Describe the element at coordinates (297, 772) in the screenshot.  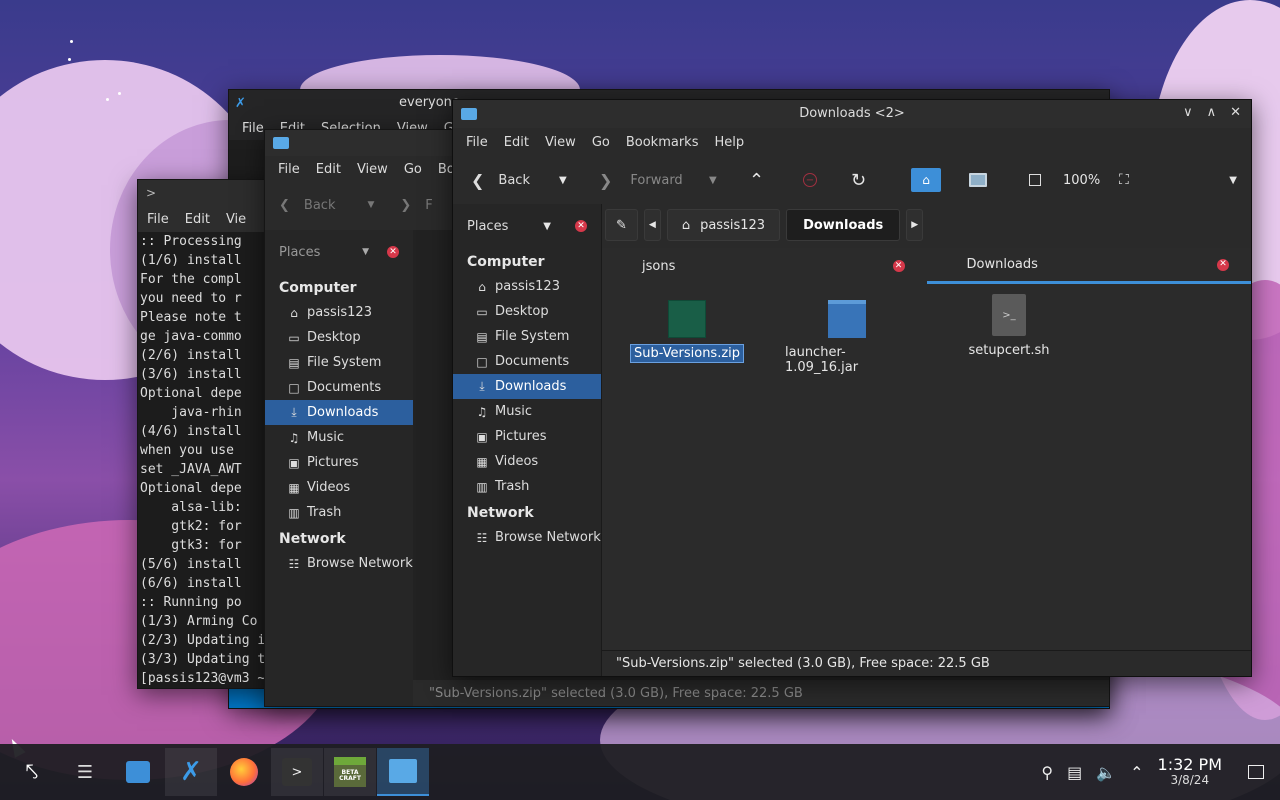
I see `terminal-taskbar-button: >` at that location.